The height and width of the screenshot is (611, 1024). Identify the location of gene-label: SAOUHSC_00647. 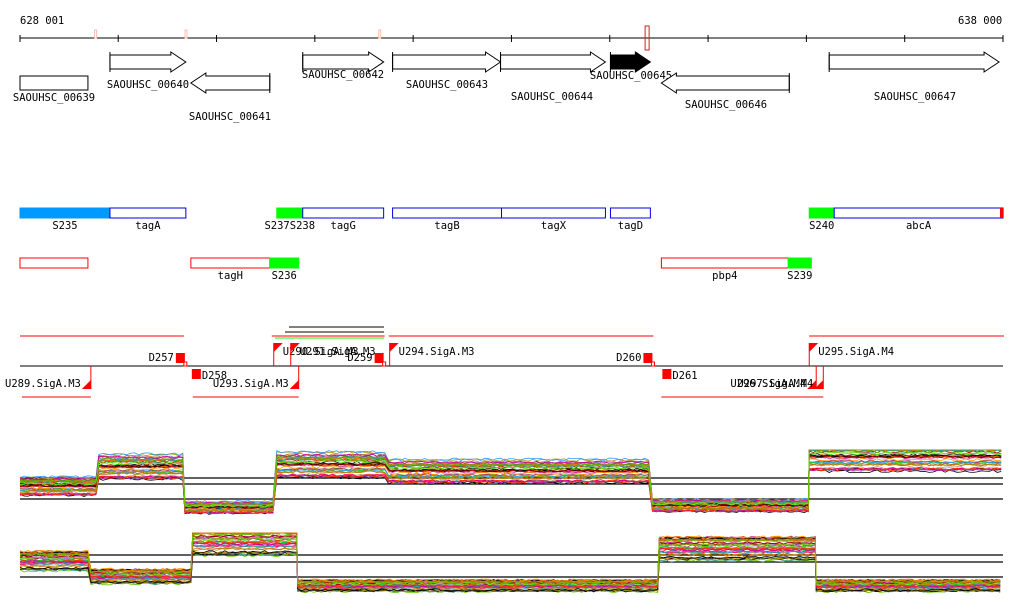
(915, 97).